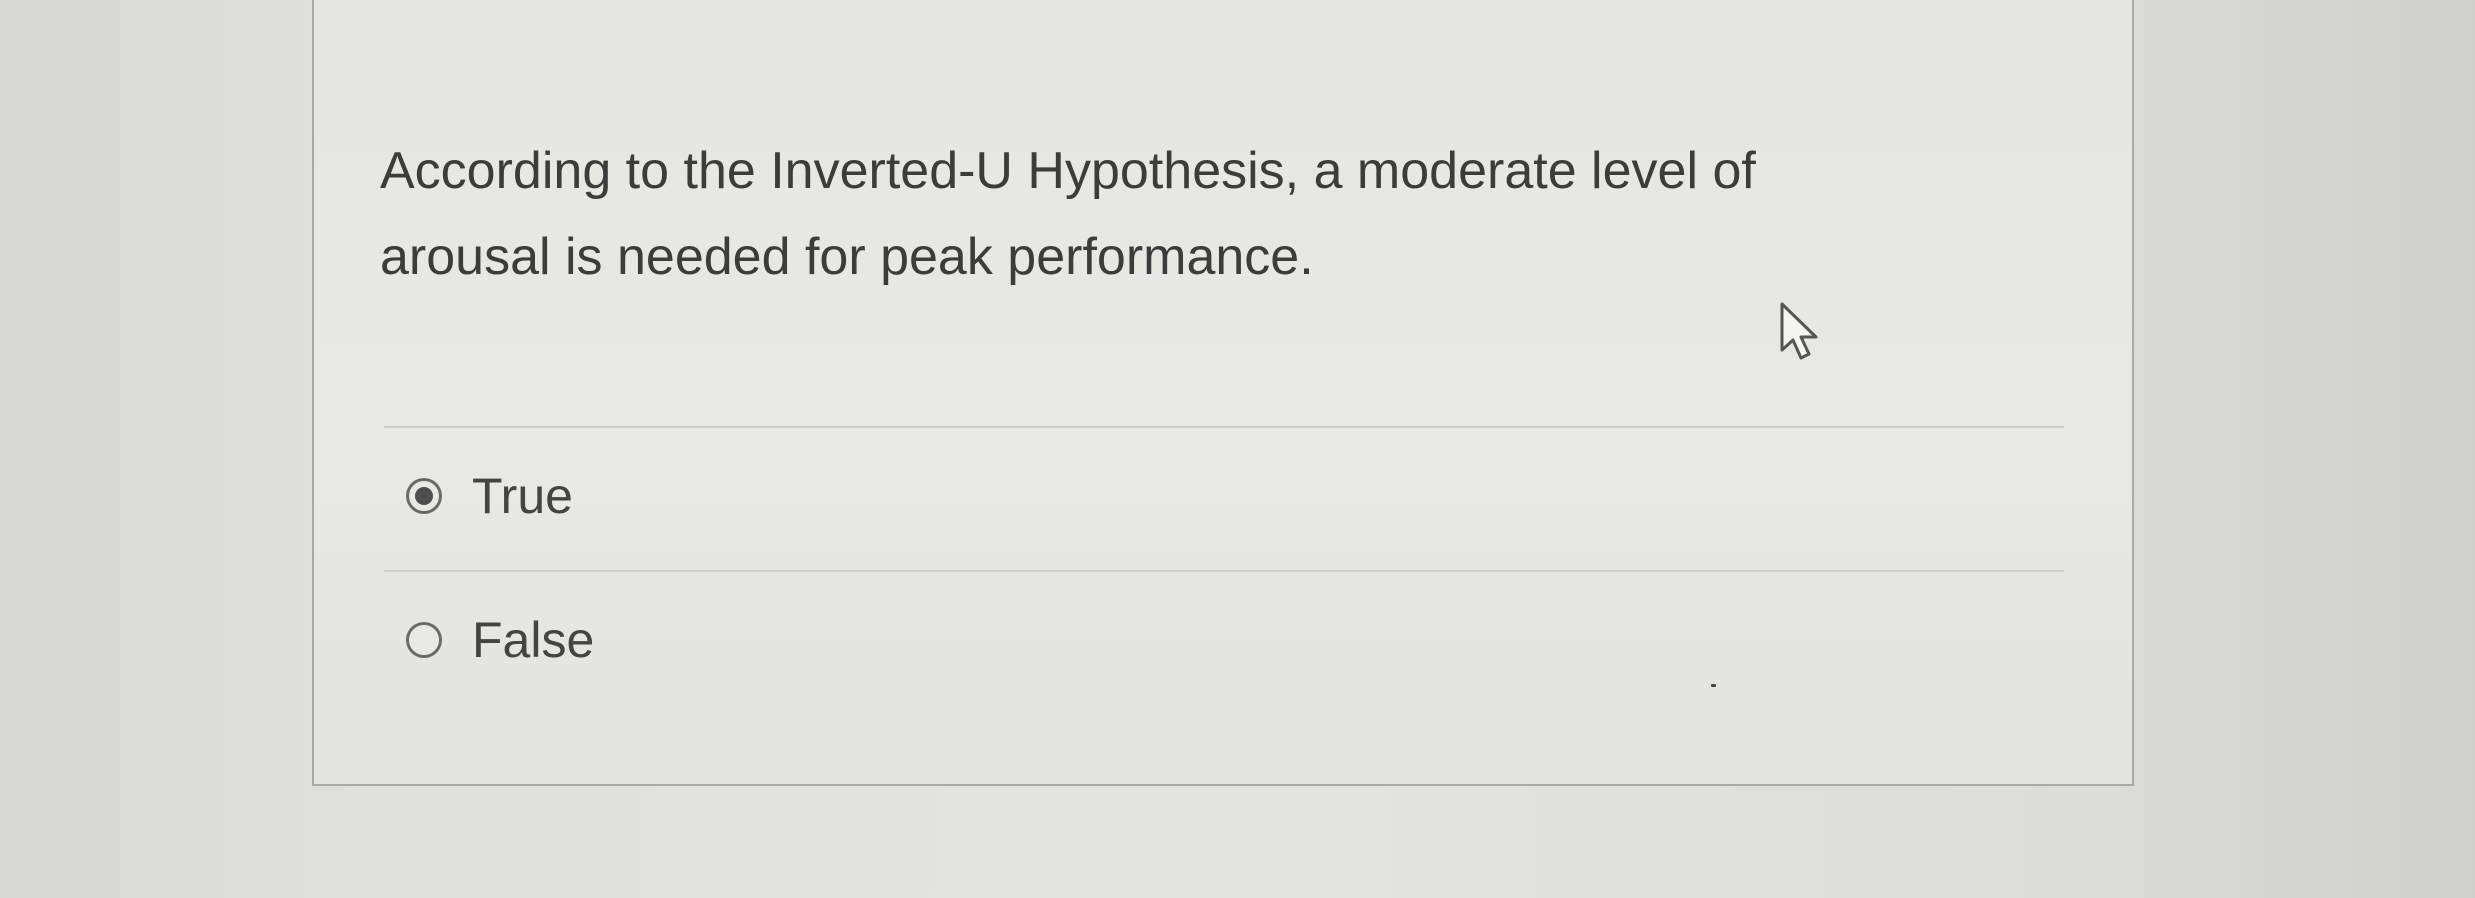 Image resolution: width=2475 pixels, height=898 pixels. What do you see at coordinates (424, 640) in the screenshot?
I see `radio-button` at bounding box center [424, 640].